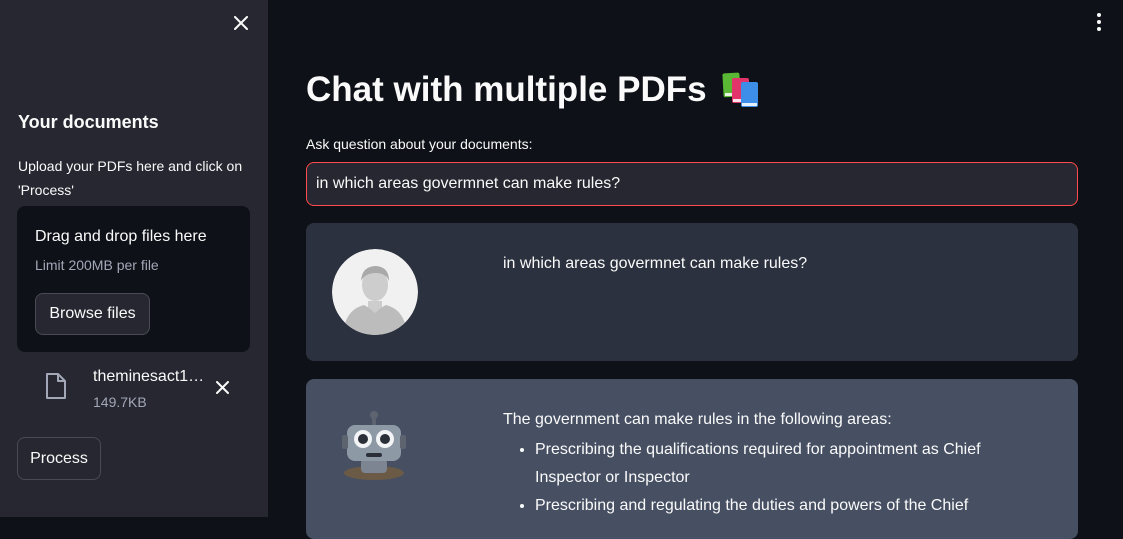 This screenshot has width=1123, height=539. What do you see at coordinates (56, 386) in the screenshot?
I see `file-icon` at bounding box center [56, 386].